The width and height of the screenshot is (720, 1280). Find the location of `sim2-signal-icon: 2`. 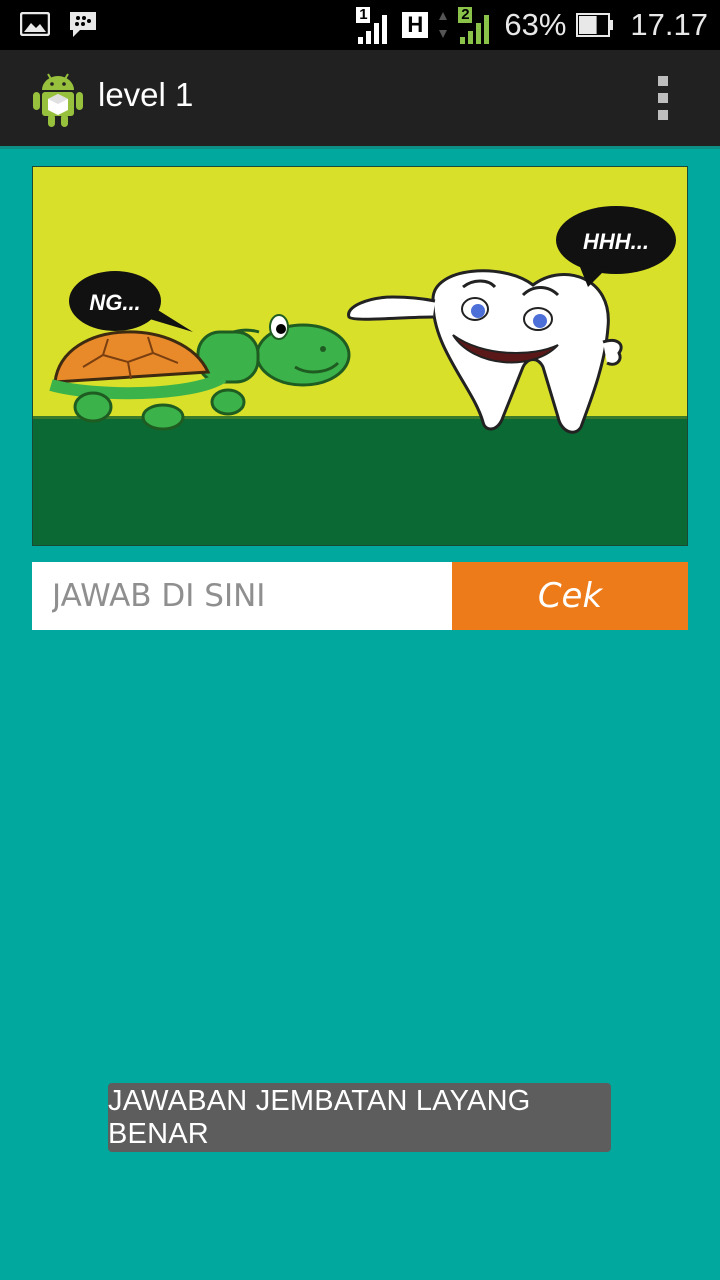

sim2-signal-icon: 2 is located at coordinates (476, 25).